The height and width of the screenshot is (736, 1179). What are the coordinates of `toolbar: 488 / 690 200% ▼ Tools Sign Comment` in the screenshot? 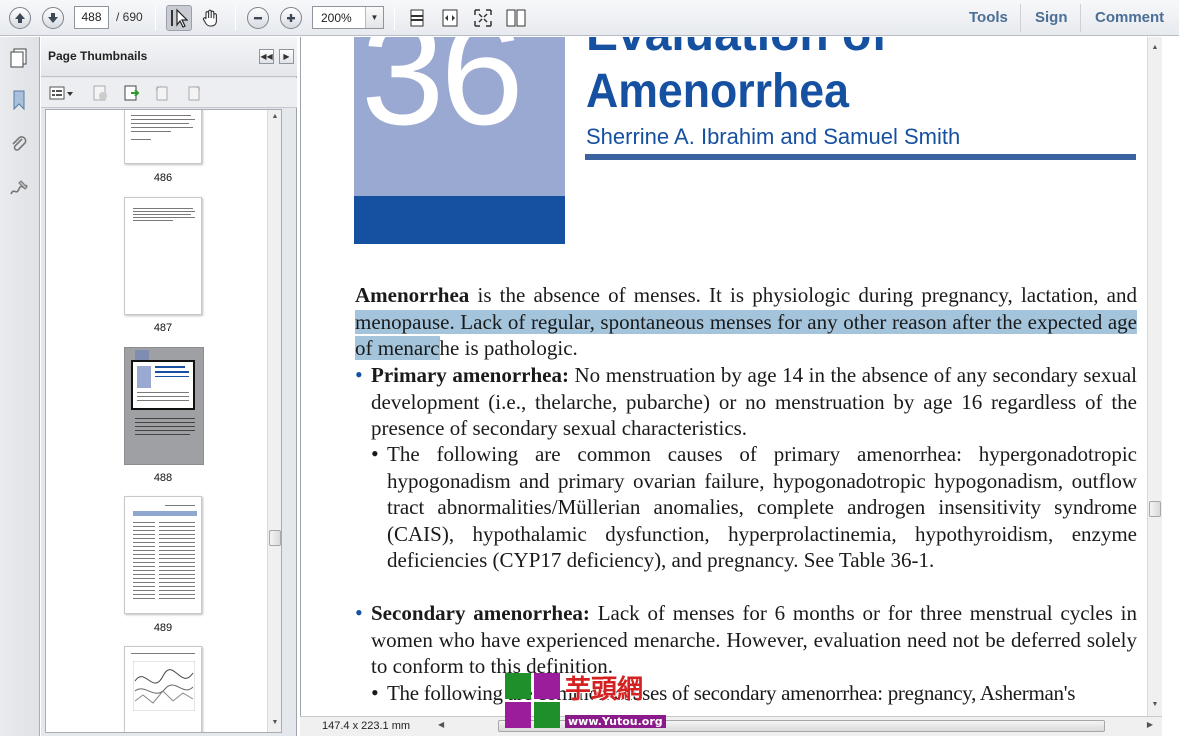 It's located at (589, 18).